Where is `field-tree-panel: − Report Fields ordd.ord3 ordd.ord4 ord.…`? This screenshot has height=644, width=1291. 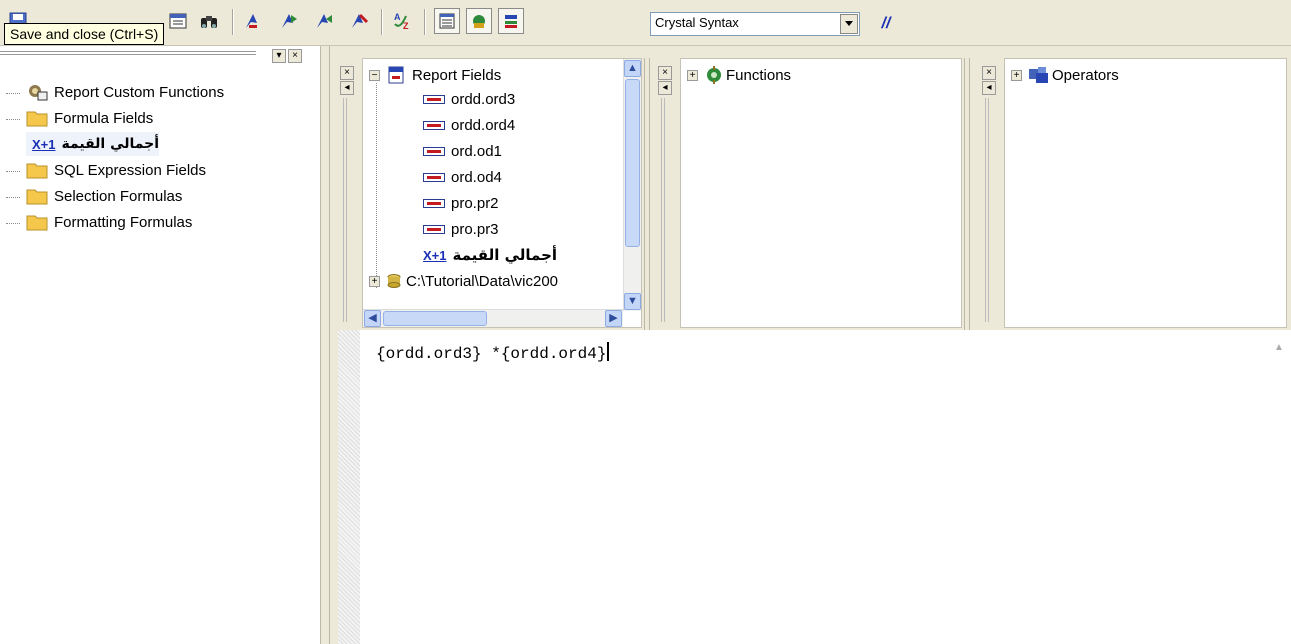 field-tree-panel: − Report Fields ordd.ord3 ordd.ord4 ord.… is located at coordinates (502, 193).